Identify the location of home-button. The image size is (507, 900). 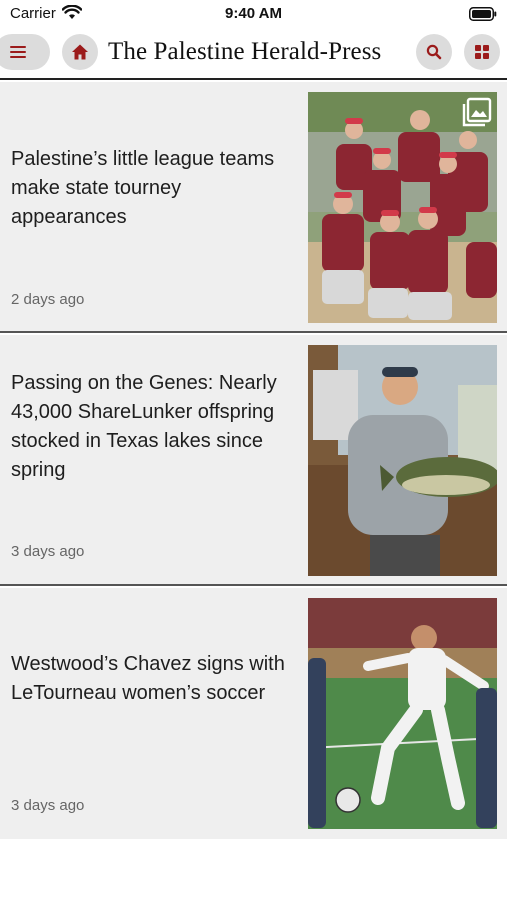
(80, 52).